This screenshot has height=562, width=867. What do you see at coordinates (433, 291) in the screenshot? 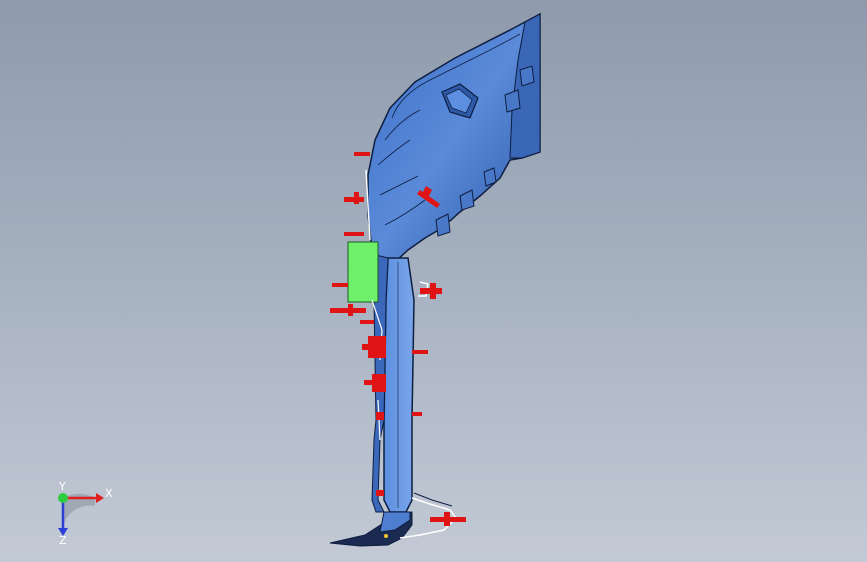
I see `pin-12-head` at bounding box center [433, 291].